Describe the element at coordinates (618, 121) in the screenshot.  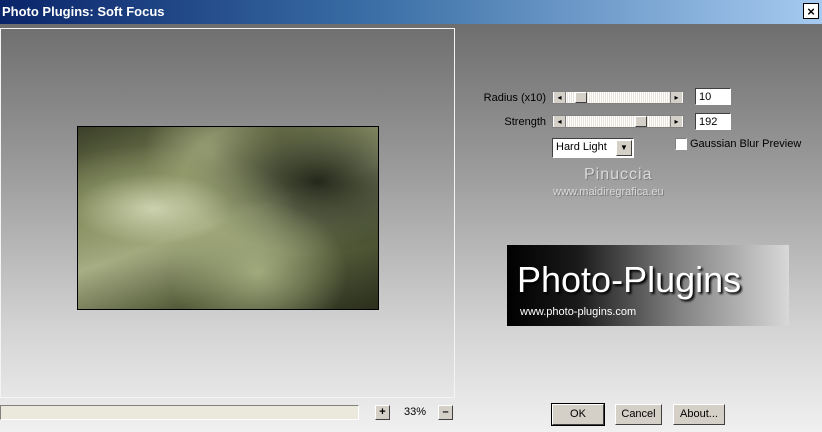
I see `strength-slider: ◂ ▸` at that location.